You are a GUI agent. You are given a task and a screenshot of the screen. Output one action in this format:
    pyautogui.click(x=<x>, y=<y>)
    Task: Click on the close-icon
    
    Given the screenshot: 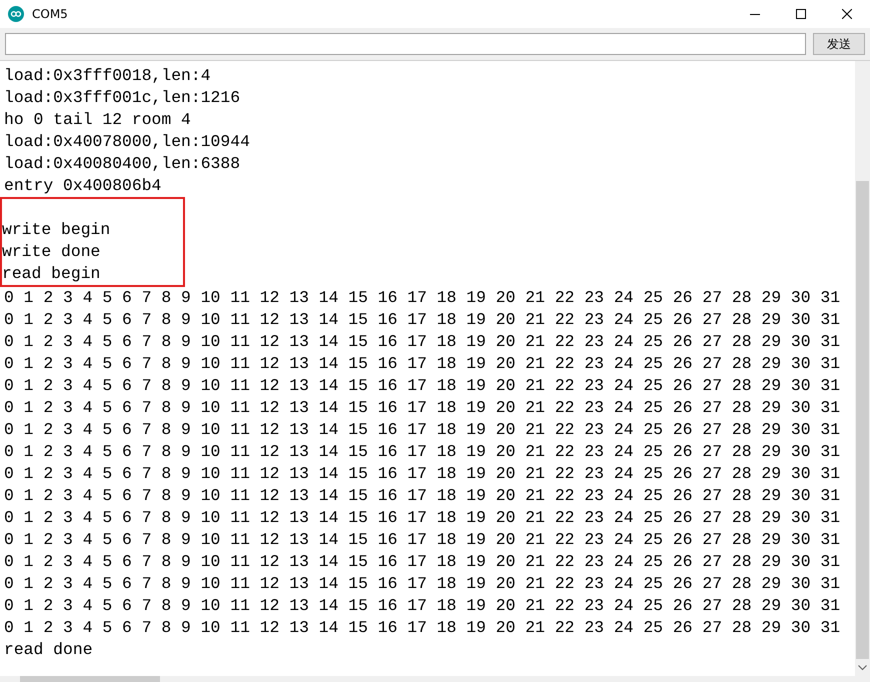 What is the action you would take?
    pyautogui.click(x=847, y=14)
    